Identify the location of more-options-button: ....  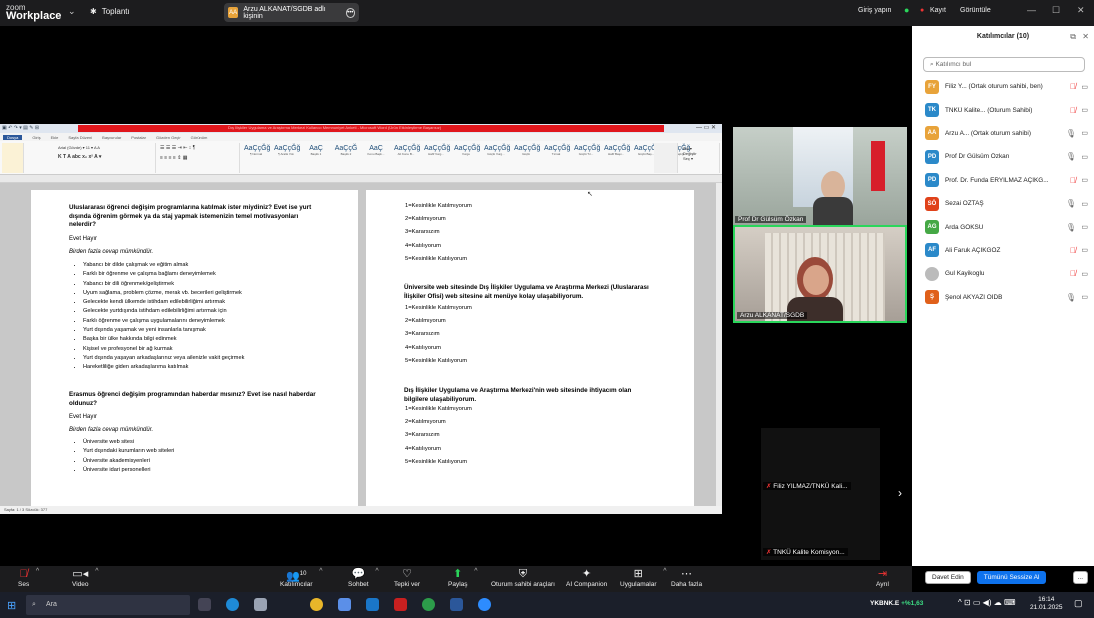
(1080, 577).